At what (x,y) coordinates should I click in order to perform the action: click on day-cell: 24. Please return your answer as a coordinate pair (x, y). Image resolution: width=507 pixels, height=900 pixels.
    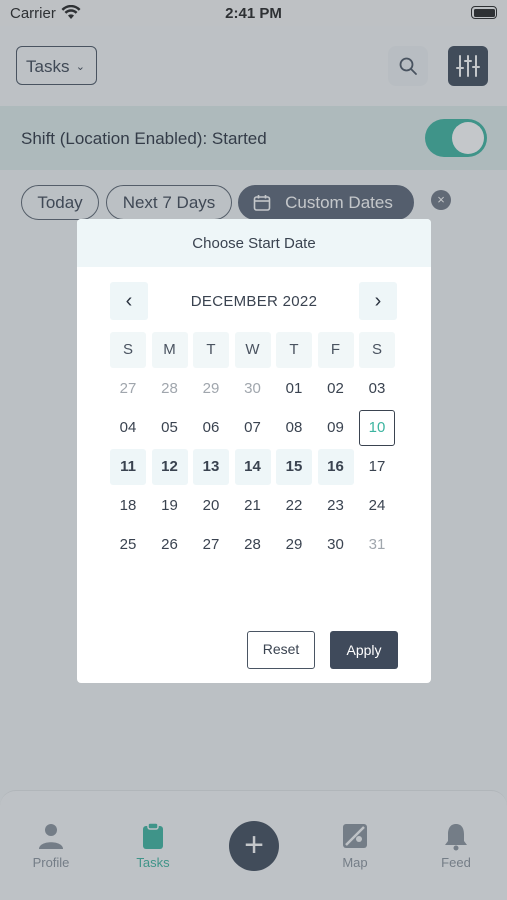
    Looking at the image, I should click on (377, 506).